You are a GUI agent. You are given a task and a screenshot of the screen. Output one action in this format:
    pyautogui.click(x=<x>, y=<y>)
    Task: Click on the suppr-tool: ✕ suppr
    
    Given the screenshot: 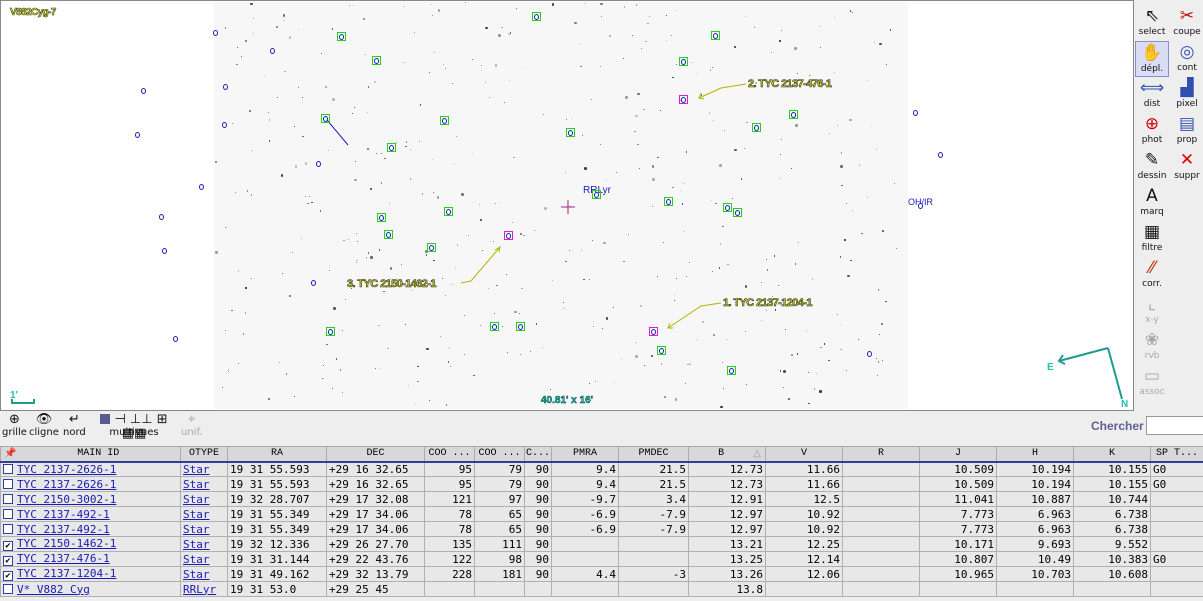 What is the action you would take?
    pyautogui.click(x=1186, y=167)
    